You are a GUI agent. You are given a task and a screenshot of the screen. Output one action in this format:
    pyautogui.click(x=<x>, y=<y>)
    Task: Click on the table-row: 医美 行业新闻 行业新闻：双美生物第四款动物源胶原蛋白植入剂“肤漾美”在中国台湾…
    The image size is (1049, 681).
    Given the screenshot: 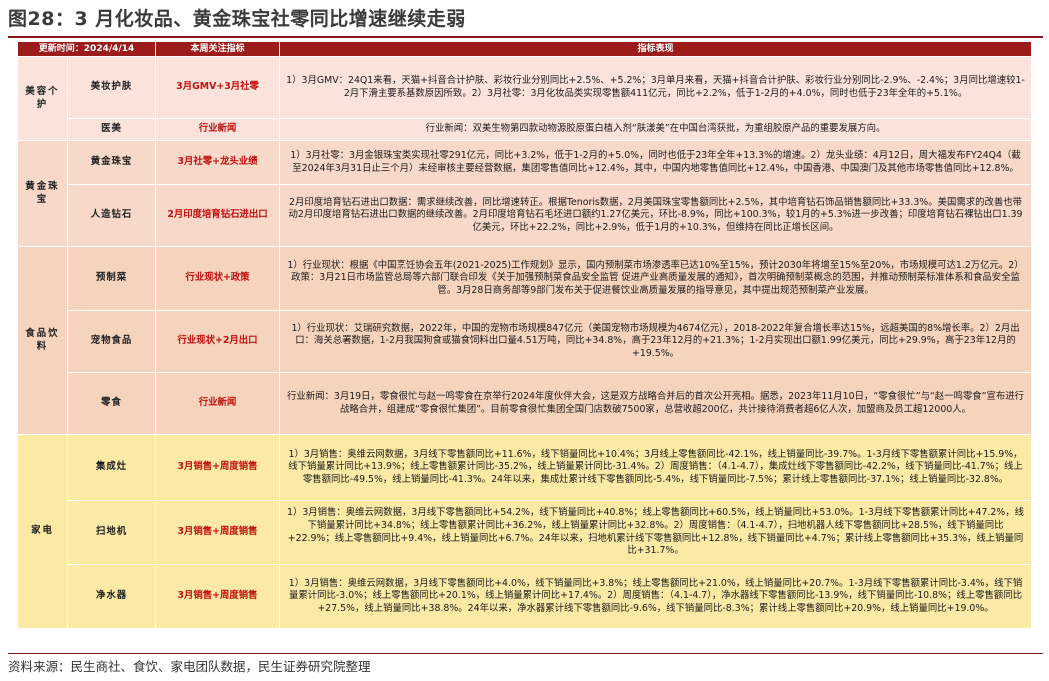 What is the action you would take?
    pyautogui.click(x=525, y=129)
    